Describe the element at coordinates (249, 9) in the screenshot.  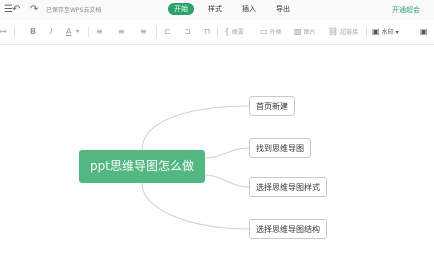
I see `tab-insert: 插入` at that location.